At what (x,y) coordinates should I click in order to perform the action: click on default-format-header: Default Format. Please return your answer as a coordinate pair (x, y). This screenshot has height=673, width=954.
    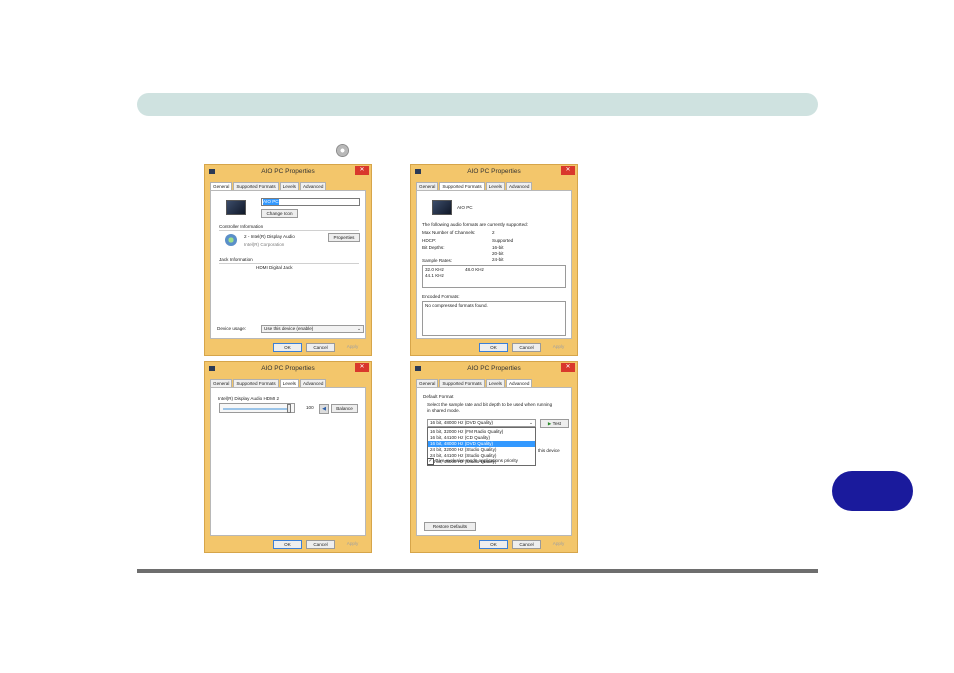
    Looking at the image, I should click on (438, 396).